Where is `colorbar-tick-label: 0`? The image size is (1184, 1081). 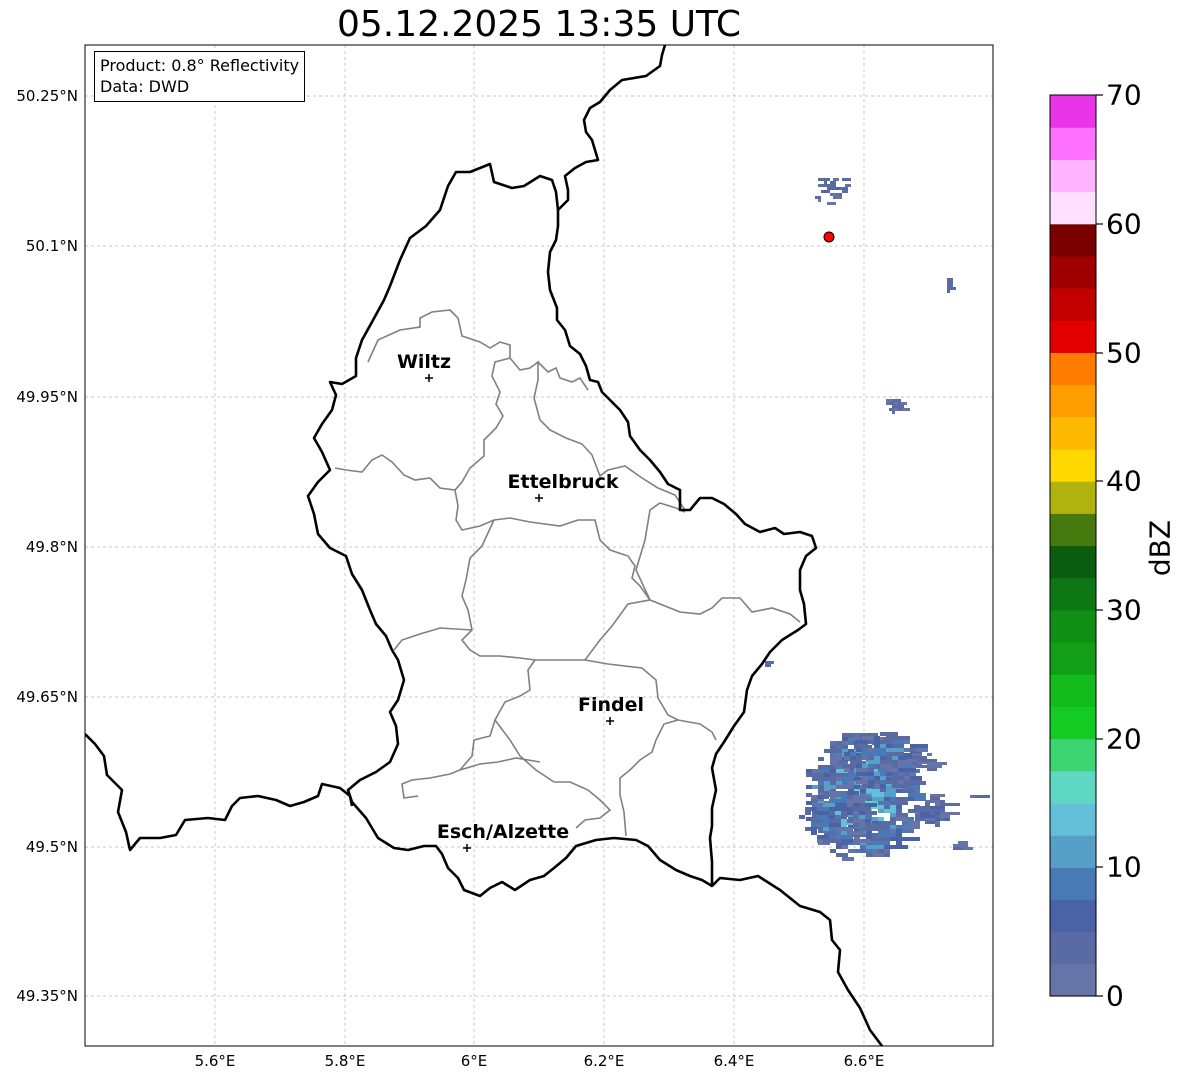
colorbar-tick-label: 0 is located at coordinates (1115, 996).